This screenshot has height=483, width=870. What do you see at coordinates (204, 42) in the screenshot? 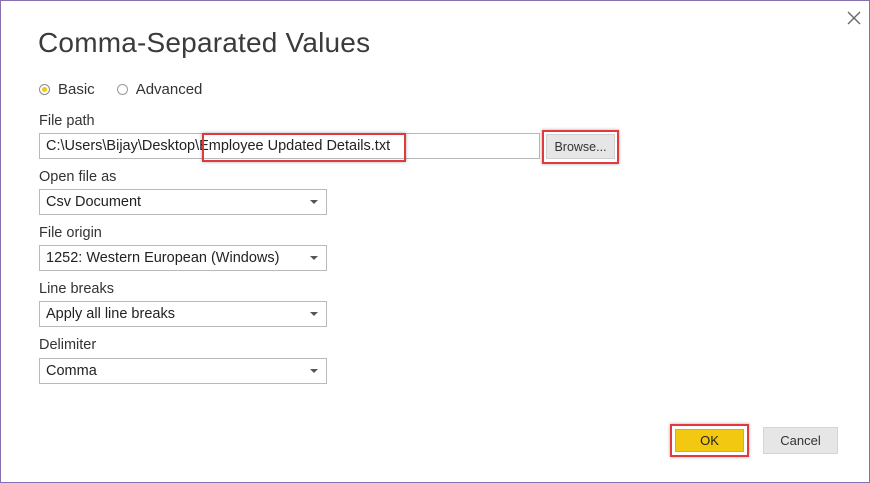
I see `dialog-title: Comma-Separated Values` at bounding box center [204, 42].